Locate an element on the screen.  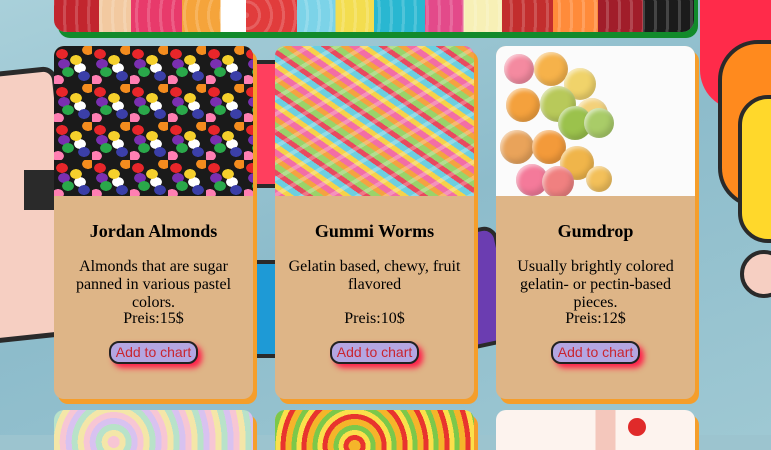
candy-banner-image is located at coordinates (374, 16).